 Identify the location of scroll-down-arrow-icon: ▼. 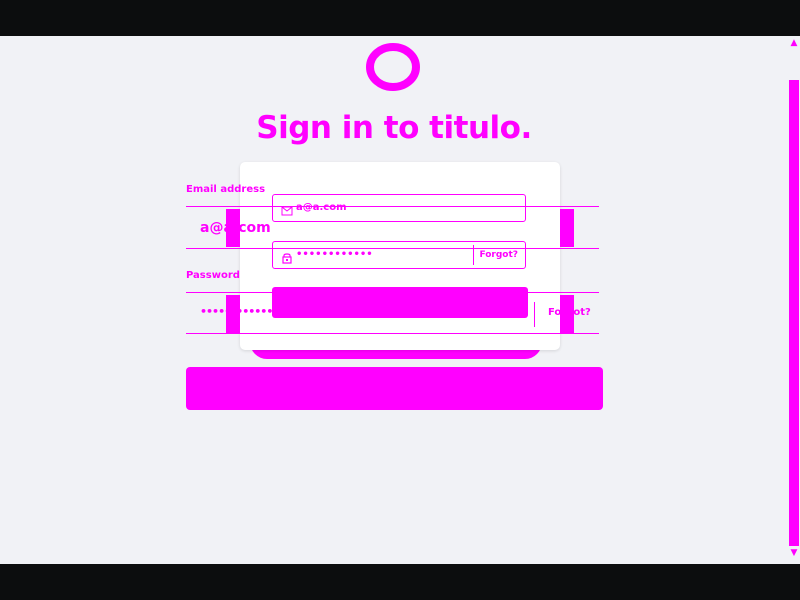
(794, 553).